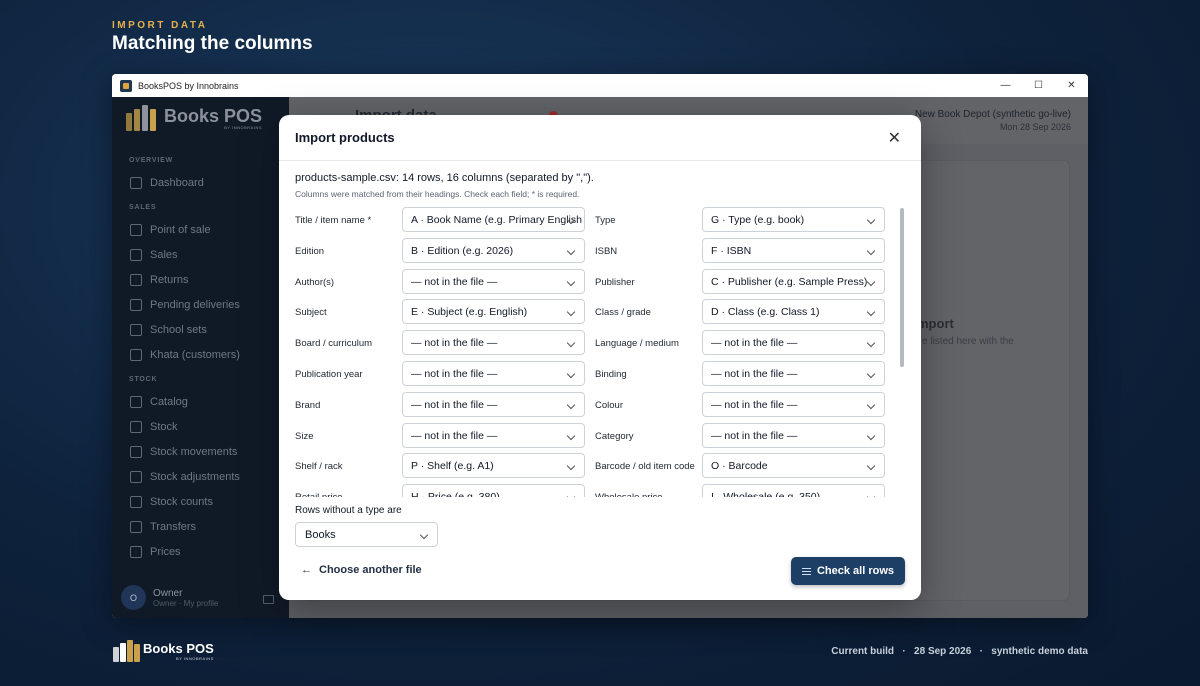 This screenshot has width=1200, height=686. I want to click on sidebar-item: Pending deliveries, so click(185, 305).